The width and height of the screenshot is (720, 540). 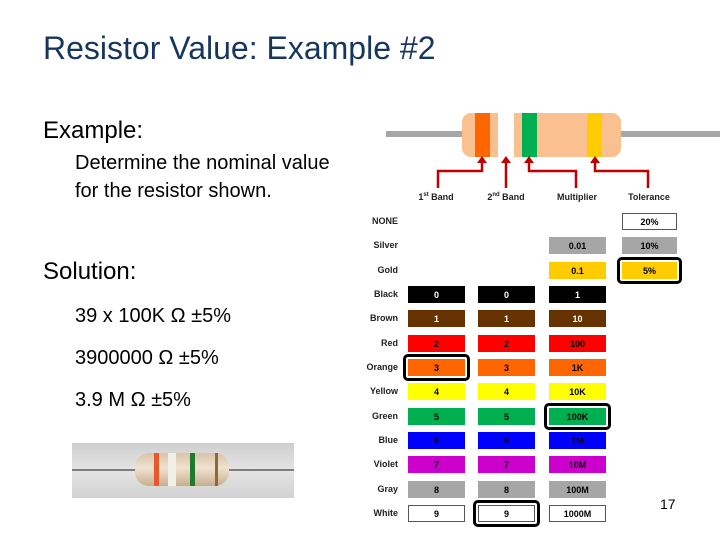 What do you see at coordinates (506, 416) in the screenshot?
I see `cell-green-band2: 5` at bounding box center [506, 416].